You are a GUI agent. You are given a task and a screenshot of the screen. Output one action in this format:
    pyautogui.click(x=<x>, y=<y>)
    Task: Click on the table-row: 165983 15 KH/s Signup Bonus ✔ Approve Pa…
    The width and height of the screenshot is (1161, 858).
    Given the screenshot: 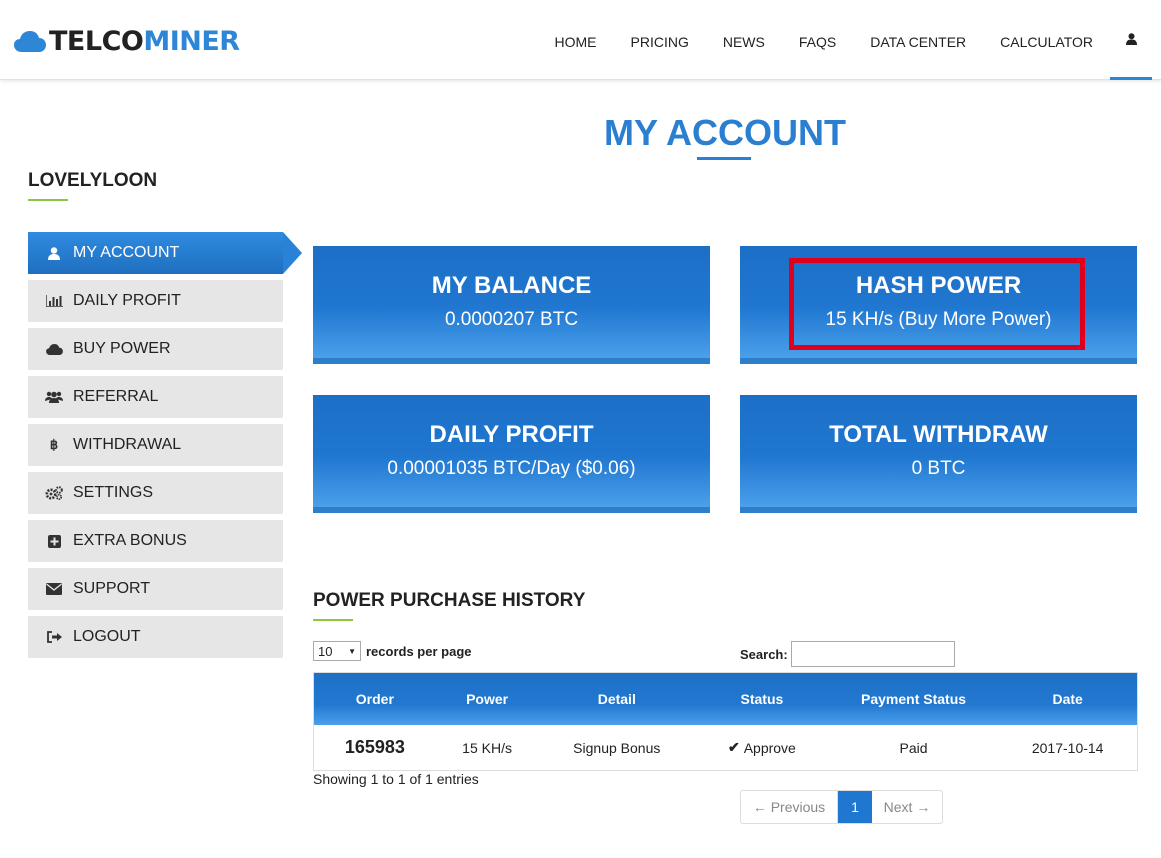 What is the action you would take?
    pyautogui.click(x=725, y=747)
    